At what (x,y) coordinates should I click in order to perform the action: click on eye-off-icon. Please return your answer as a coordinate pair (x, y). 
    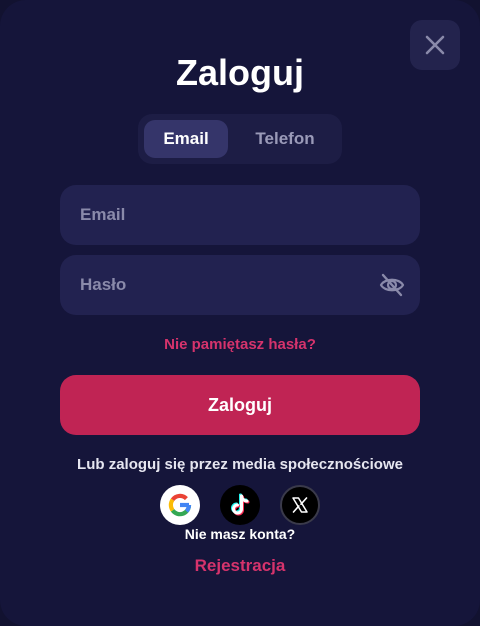
    Looking at the image, I should click on (392, 285).